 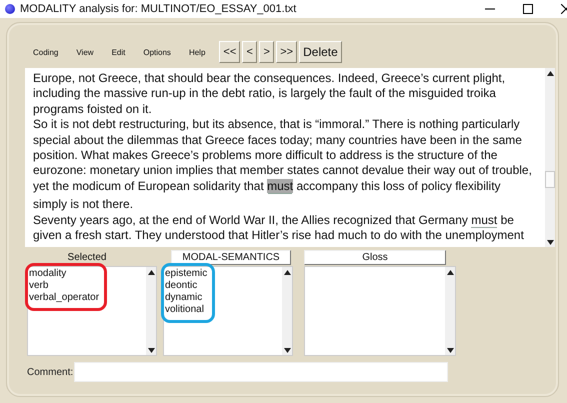 I want to click on menu-item: Coding, so click(x=45, y=52).